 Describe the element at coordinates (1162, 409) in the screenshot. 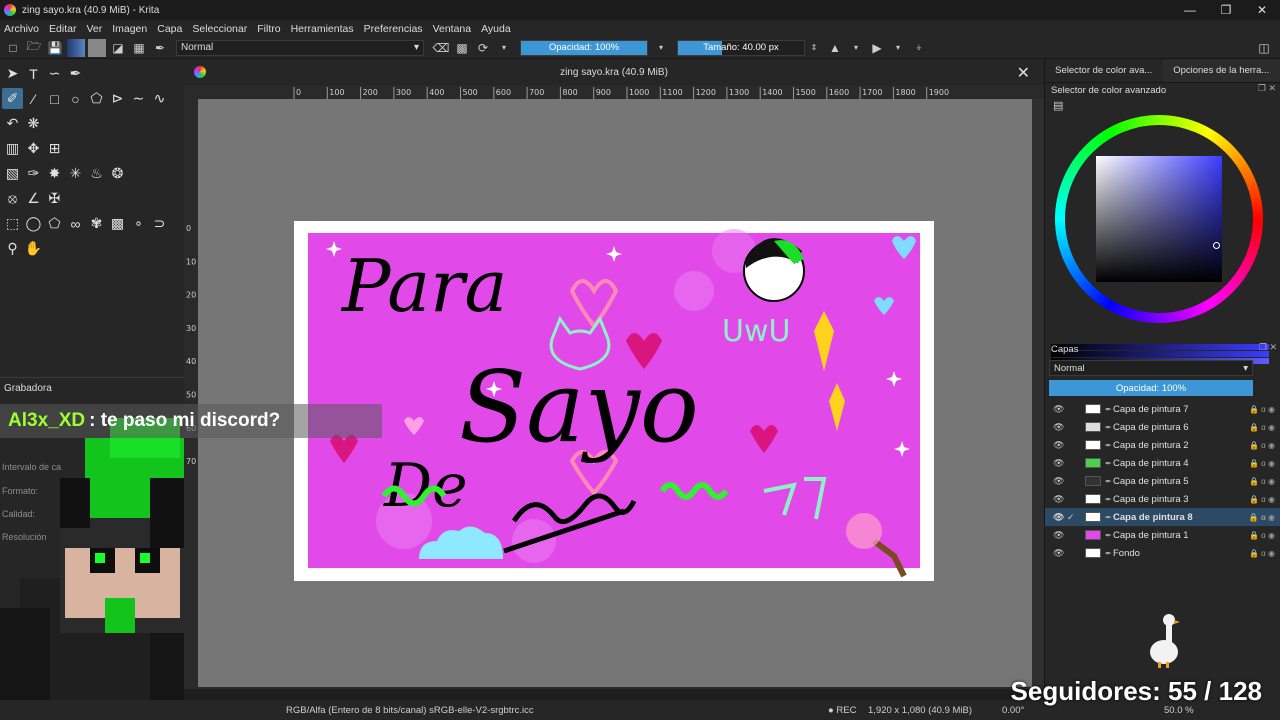

I see `layer-row: 👁 ✒ Capa de pintura 7 🔒 α ◉` at that location.